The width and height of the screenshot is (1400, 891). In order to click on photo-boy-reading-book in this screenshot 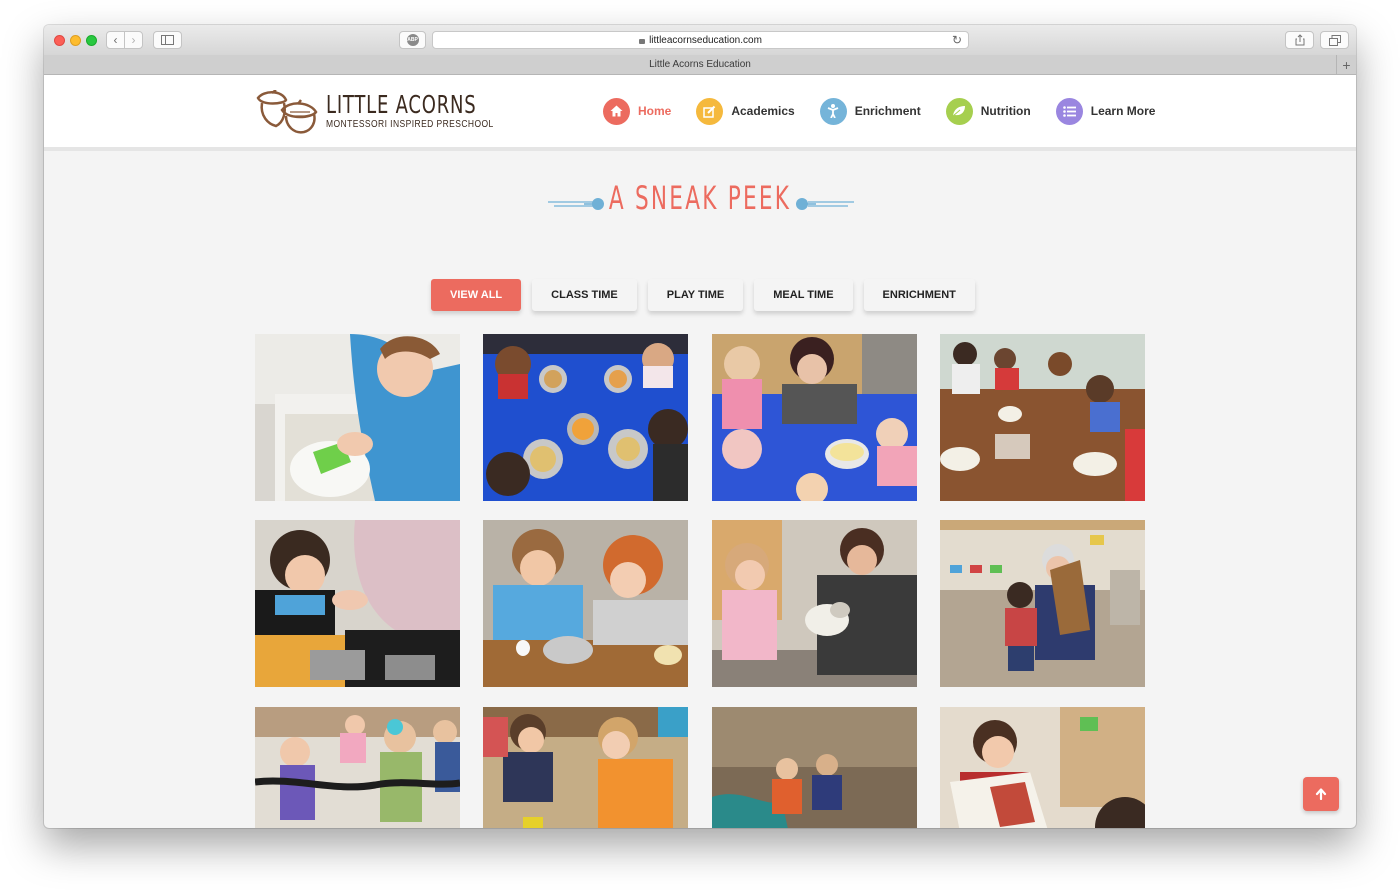, I will do `click(1042, 767)`.